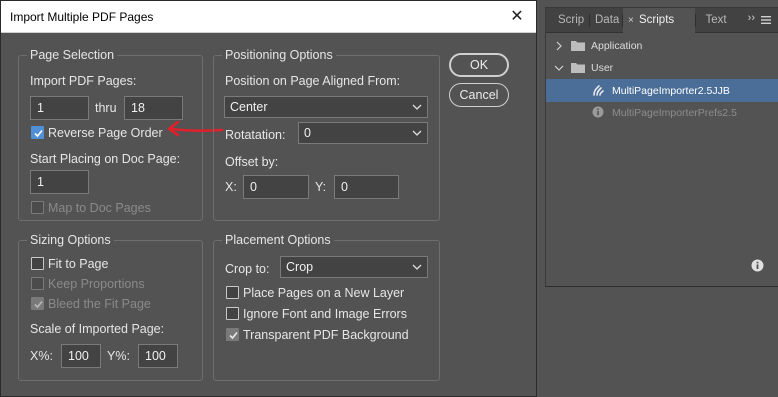 The width and height of the screenshot is (778, 397). I want to click on folder-label: Application, so click(617, 46).